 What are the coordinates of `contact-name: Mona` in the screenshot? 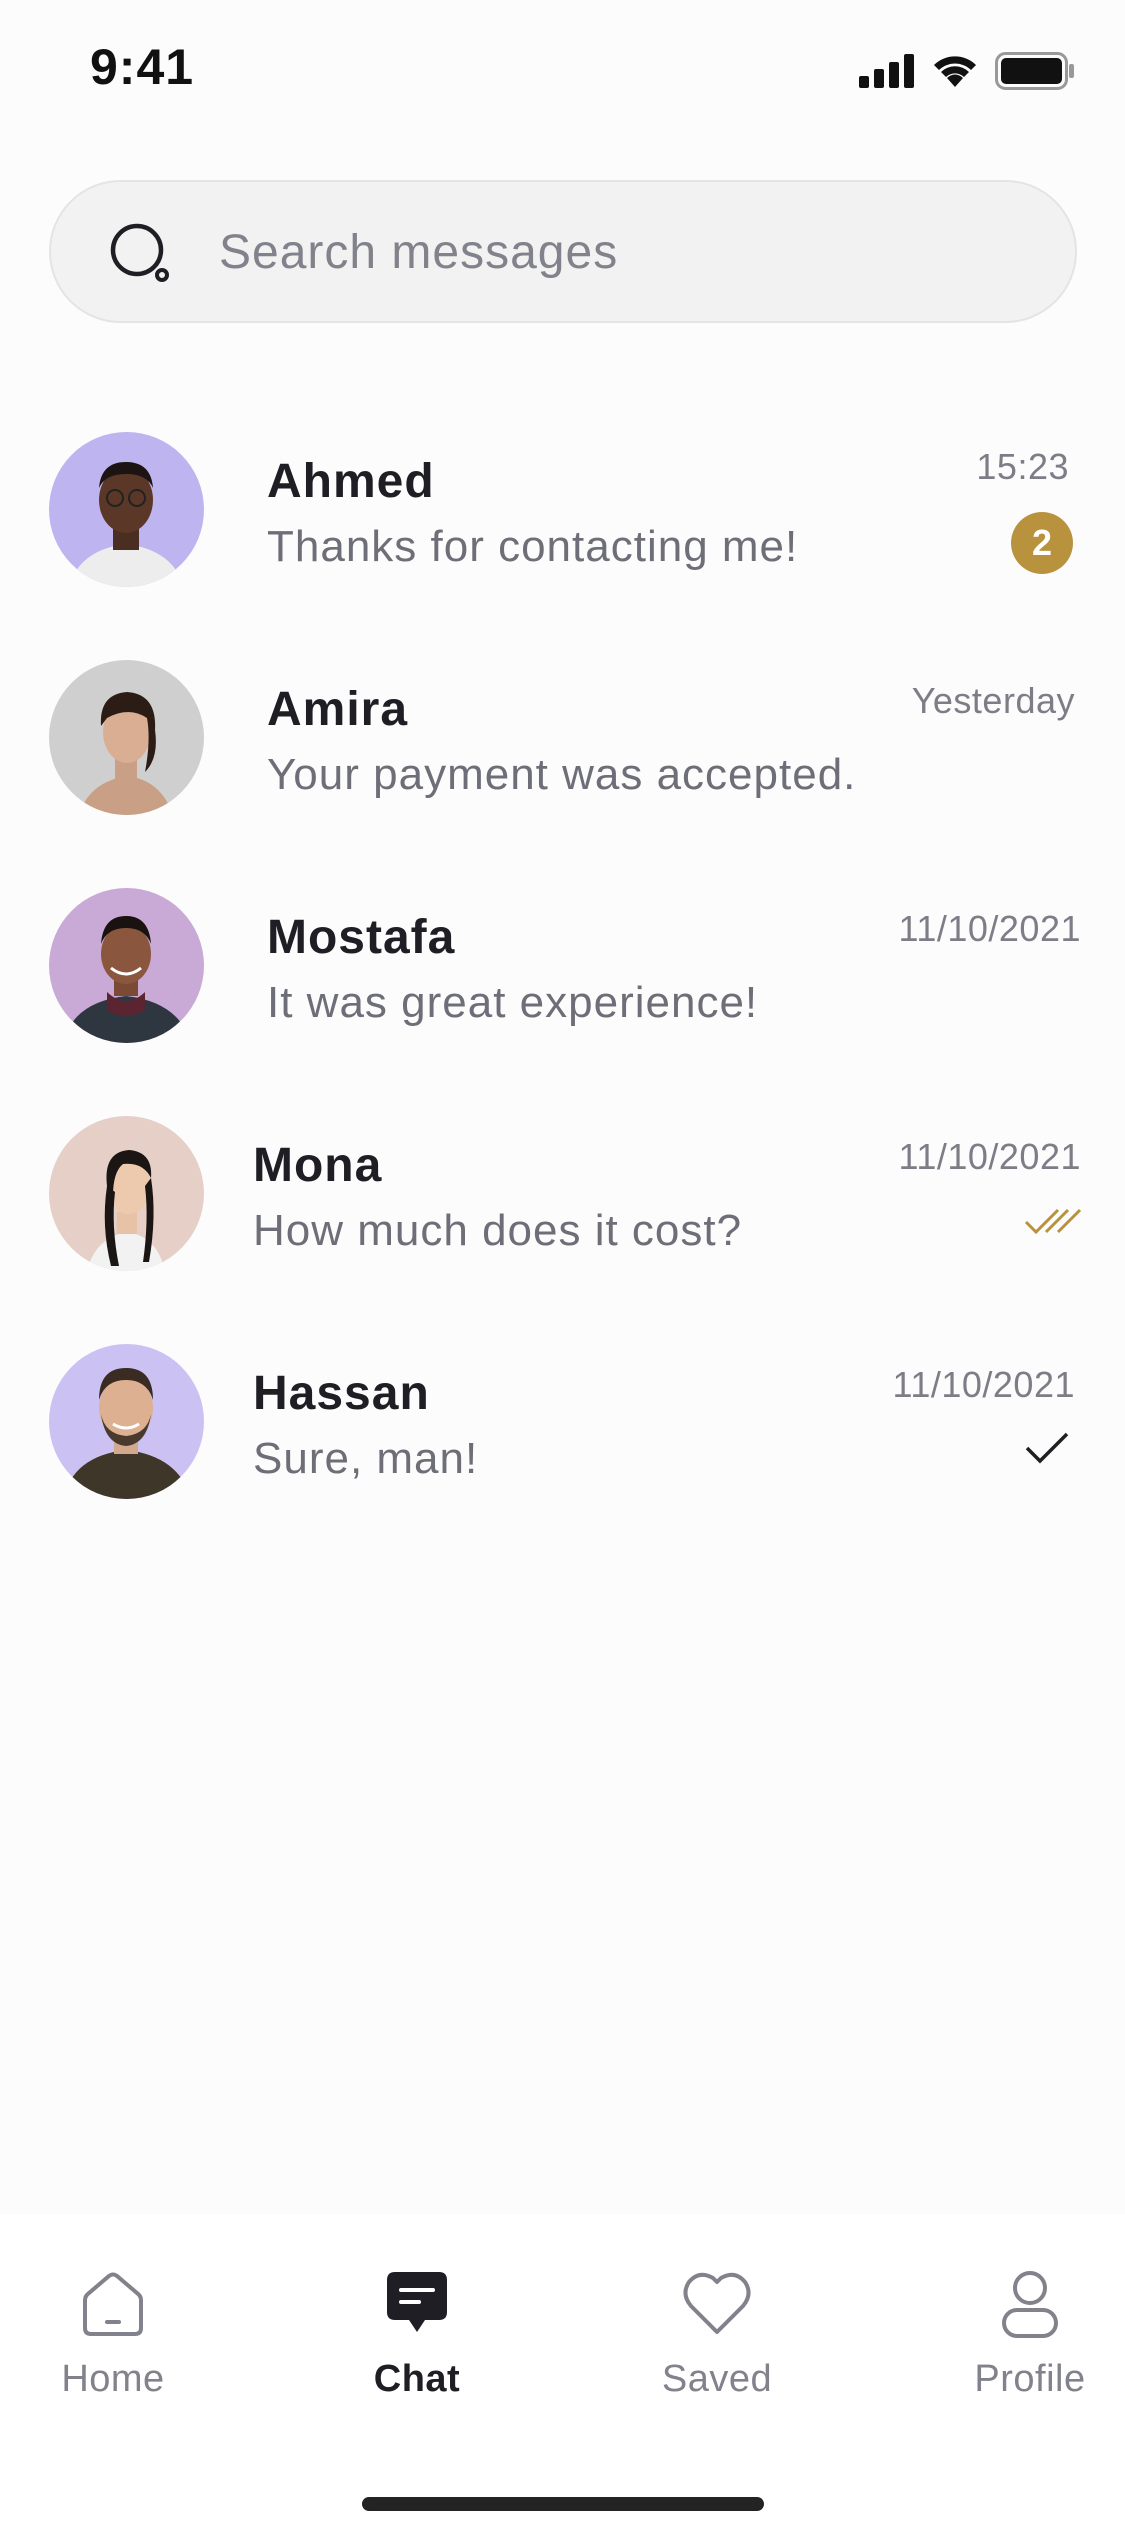 It's located at (318, 1165).